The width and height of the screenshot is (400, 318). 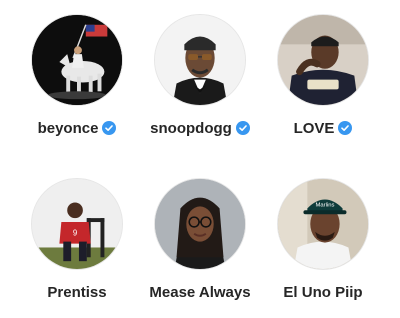 I want to click on username: Mease Always, so click(x=199, y=292).